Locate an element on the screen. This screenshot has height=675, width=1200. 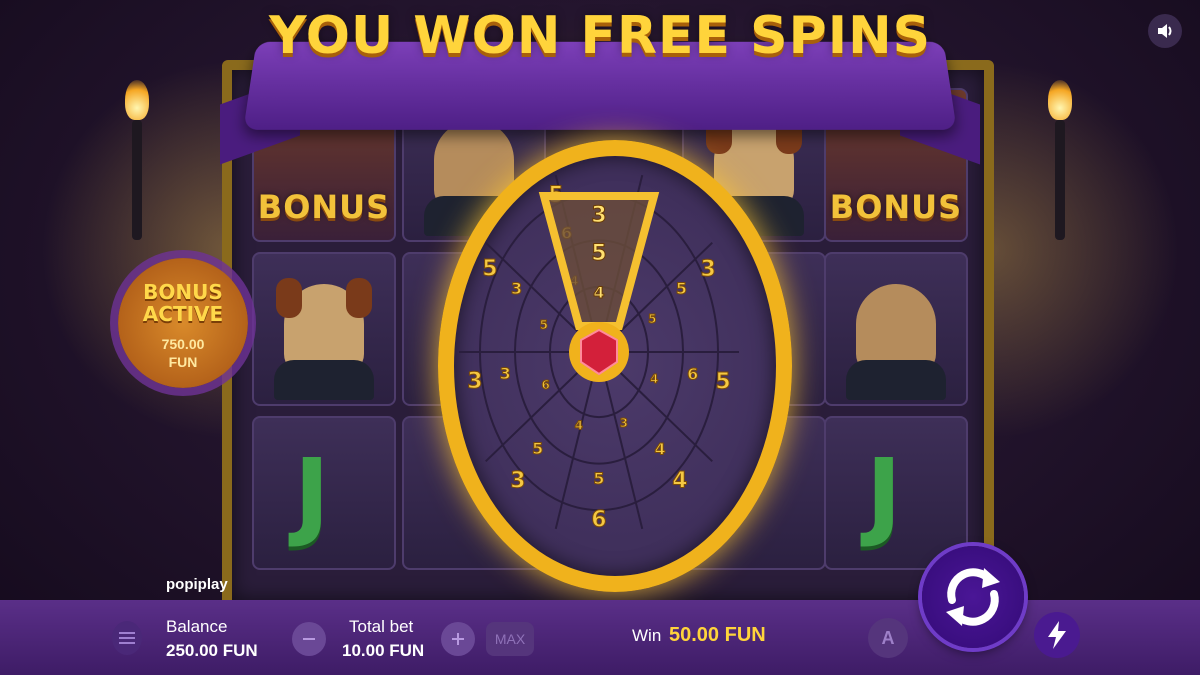
turbo-button is located at coordinates (1057, 635).